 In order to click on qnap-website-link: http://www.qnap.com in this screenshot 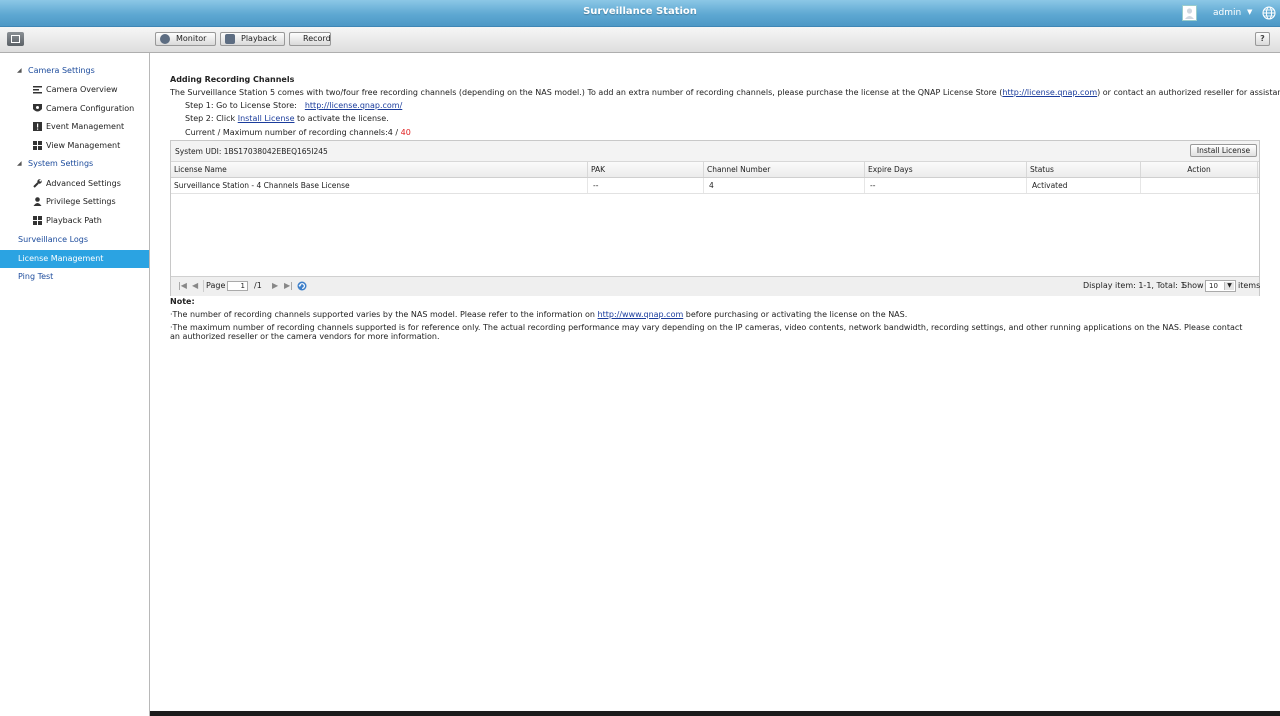, I will do `click(641, 314)`.